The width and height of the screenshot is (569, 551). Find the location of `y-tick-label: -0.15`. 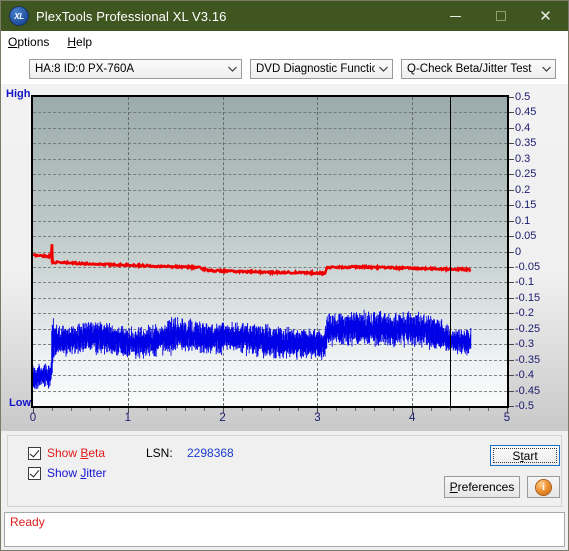

y-tick-label: -0.15 is located at coordinates (528, 297).